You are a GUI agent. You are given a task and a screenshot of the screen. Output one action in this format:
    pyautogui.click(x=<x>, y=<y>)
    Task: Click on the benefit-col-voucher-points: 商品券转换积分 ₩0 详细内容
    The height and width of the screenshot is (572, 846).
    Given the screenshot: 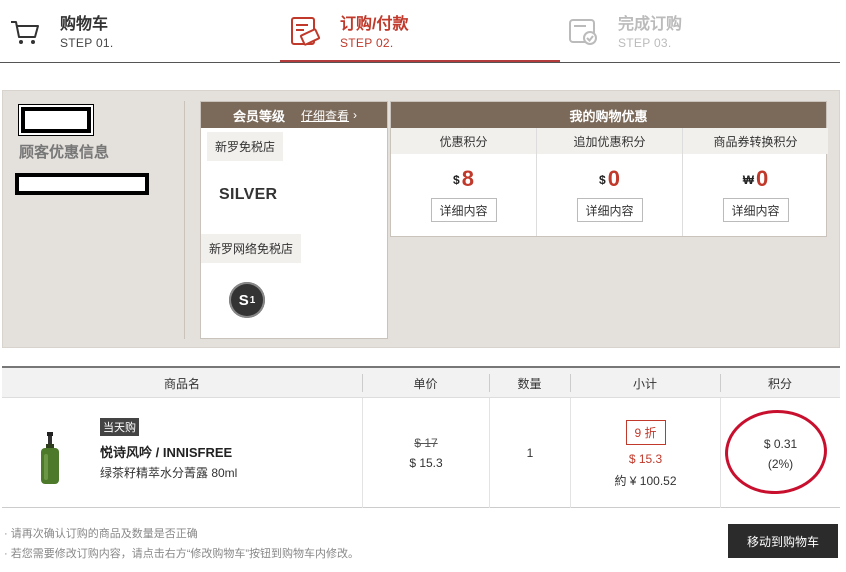 What is the action you would take?
    pyautogui.click(x=755, y=182)
    